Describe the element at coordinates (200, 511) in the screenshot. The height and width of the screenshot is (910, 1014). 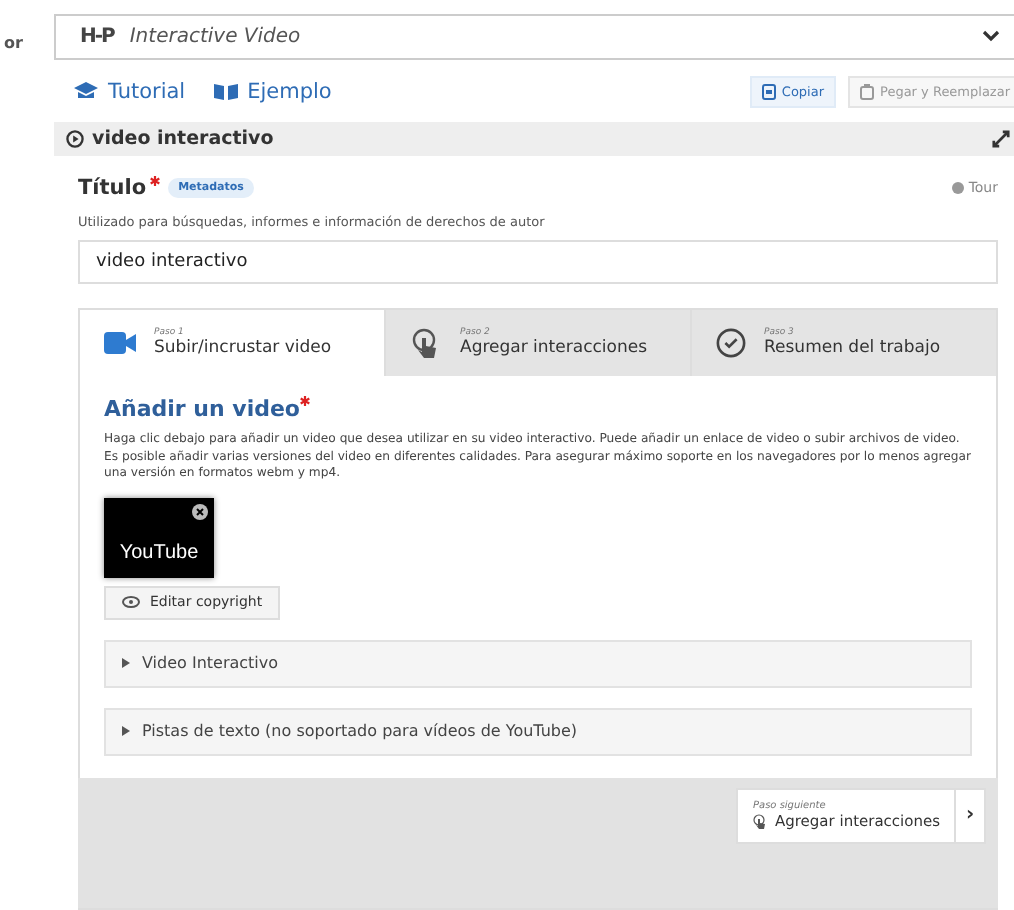
I see `close-icon` at that location.